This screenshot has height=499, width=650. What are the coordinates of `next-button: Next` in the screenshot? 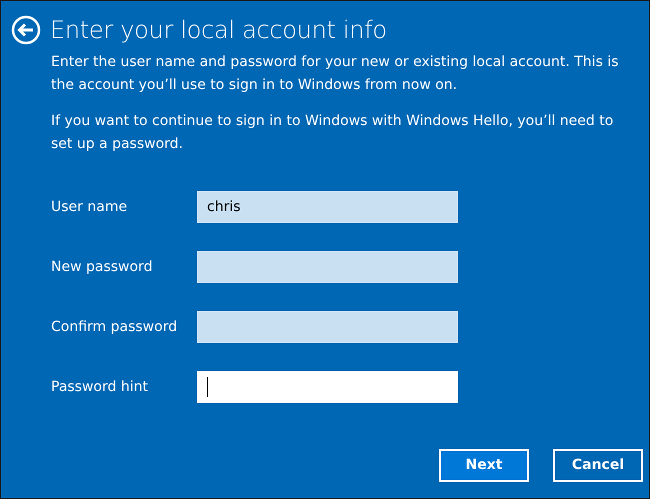 It's located at (484, 465).